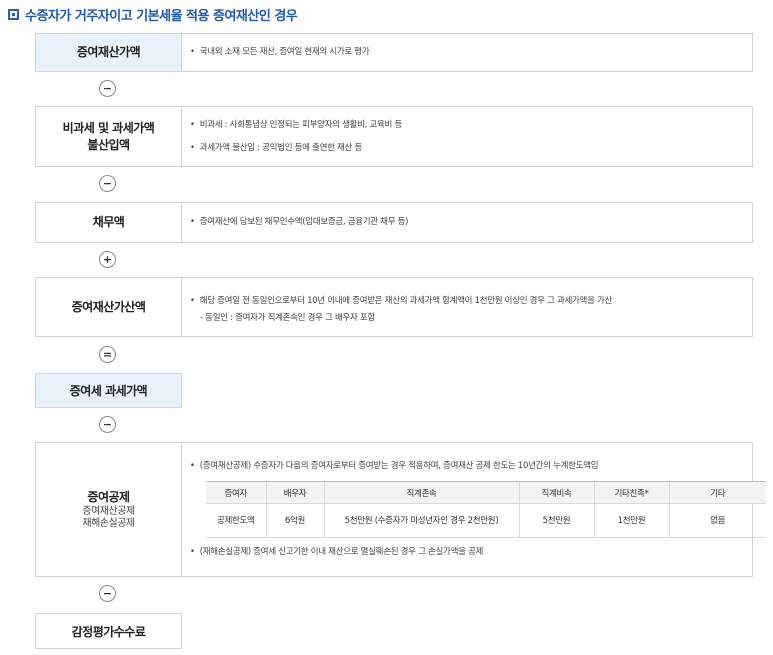 Image resolution: width=773 pixels, height=655 pixels. What do you see at coordinates (109, 307) in the screenshot?
I see `row-label: 증여재산가산액` at bounding box center [109, 307].